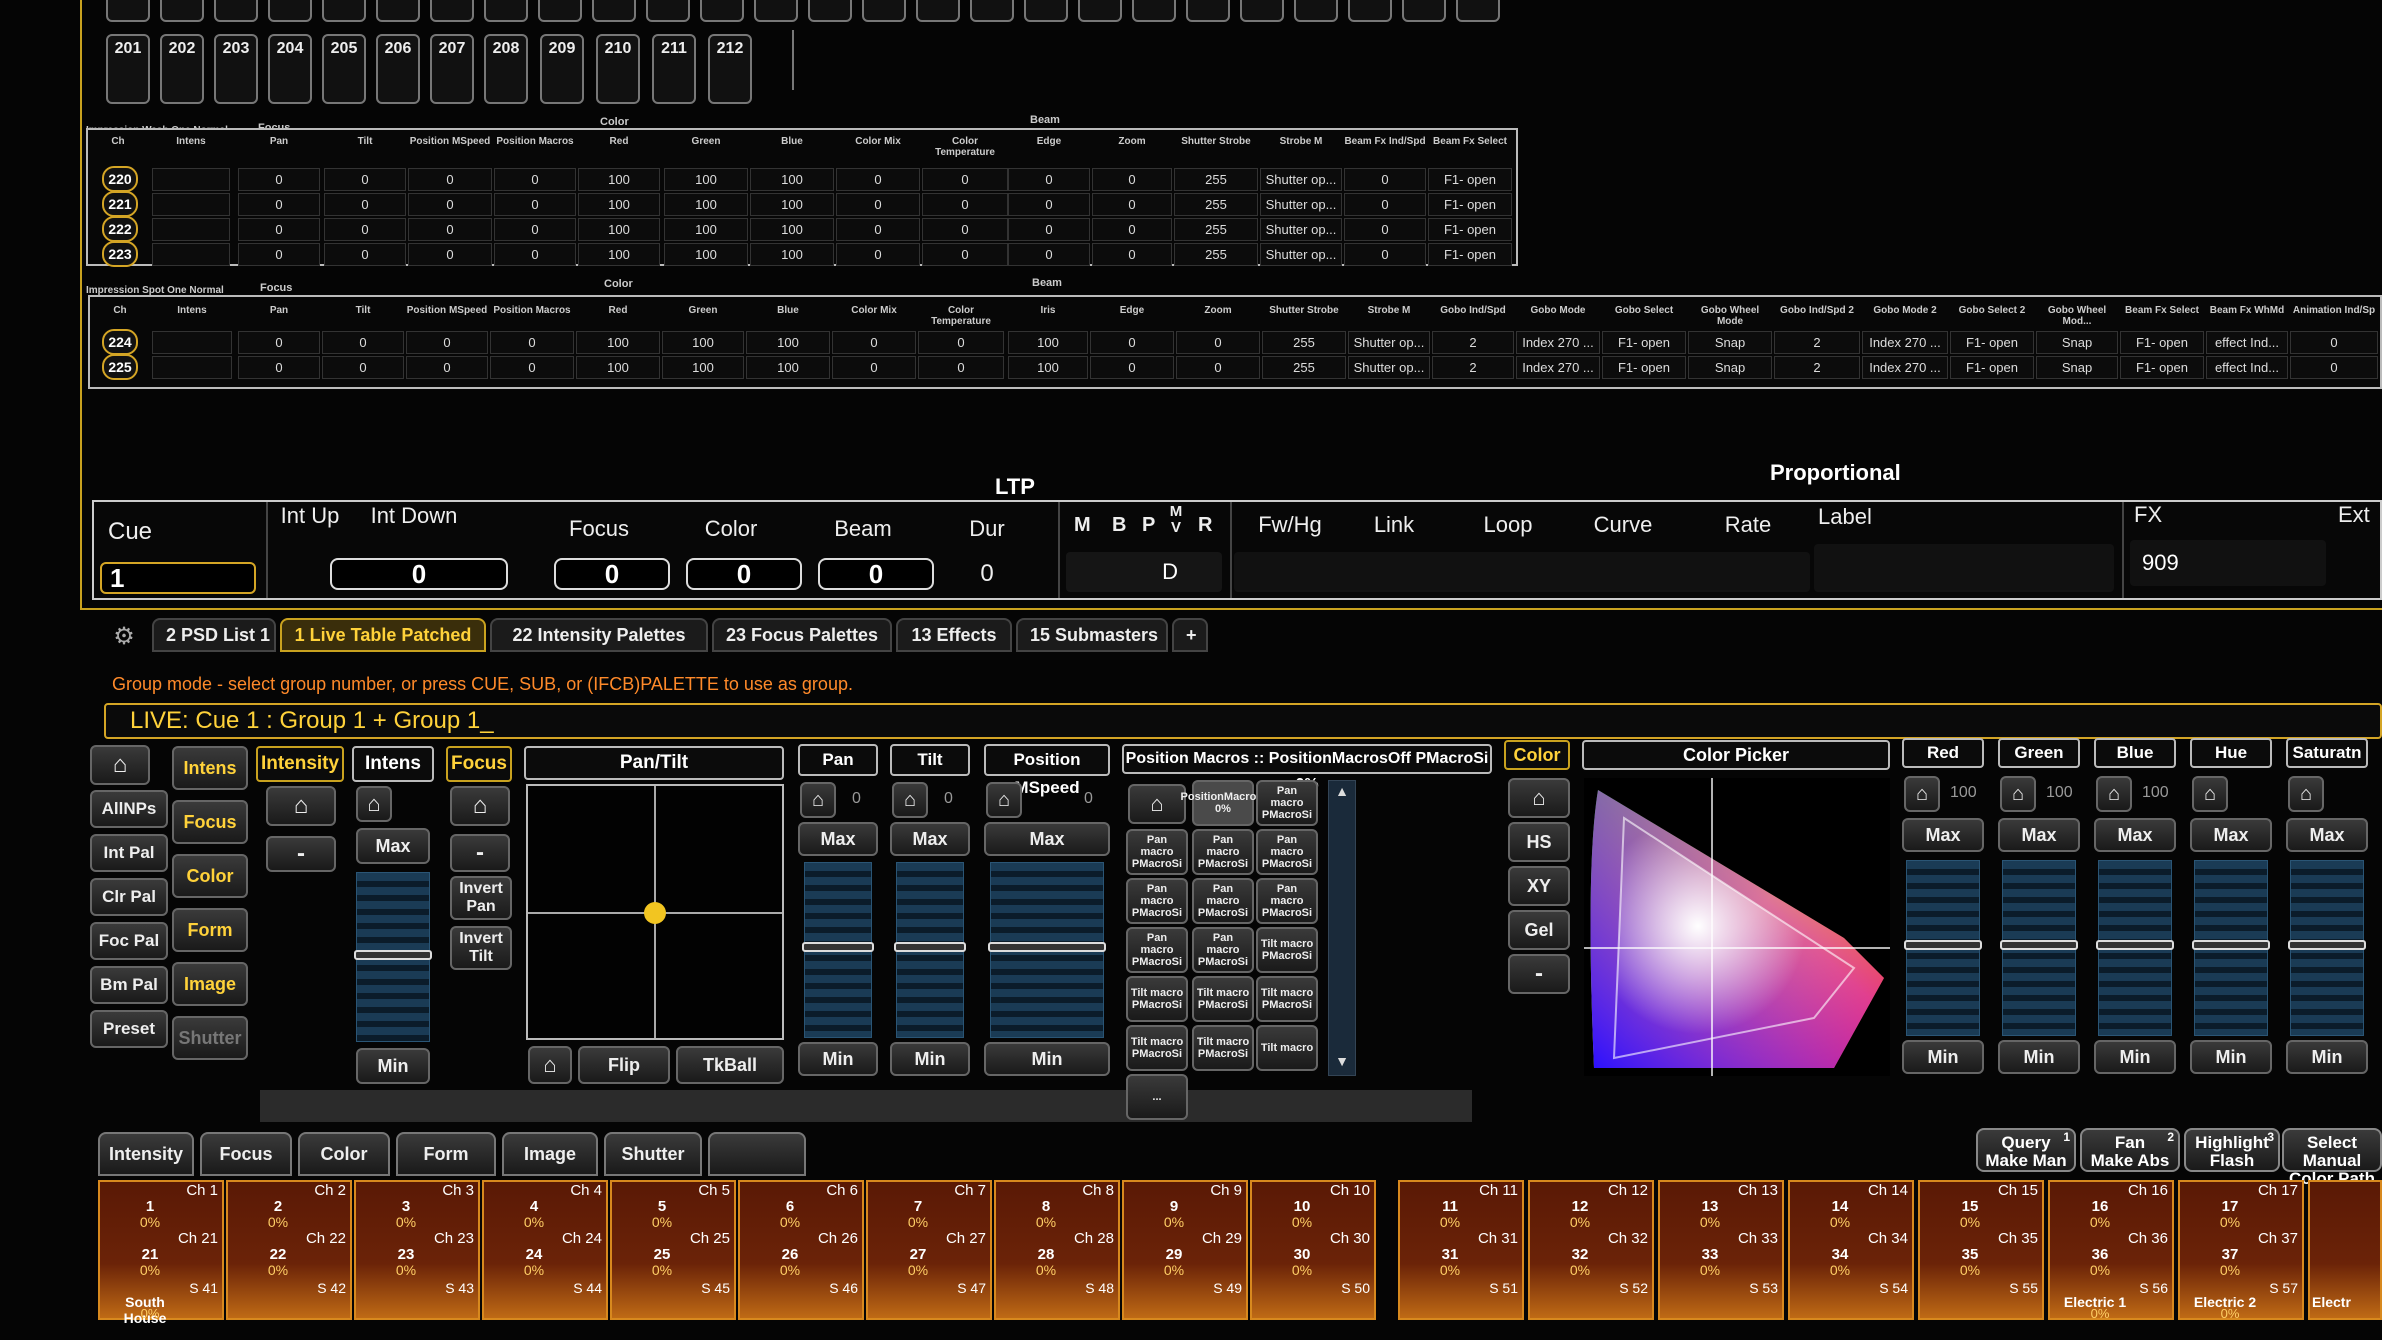 This screenshot has height=1340, width=2382. What do you see at coordinates (1721, 1250) in the screenshot?
I see `channel-cell: Ch 13 13 0% Ch 33 33 0% S 53` at bounding box center [1721, 1250].